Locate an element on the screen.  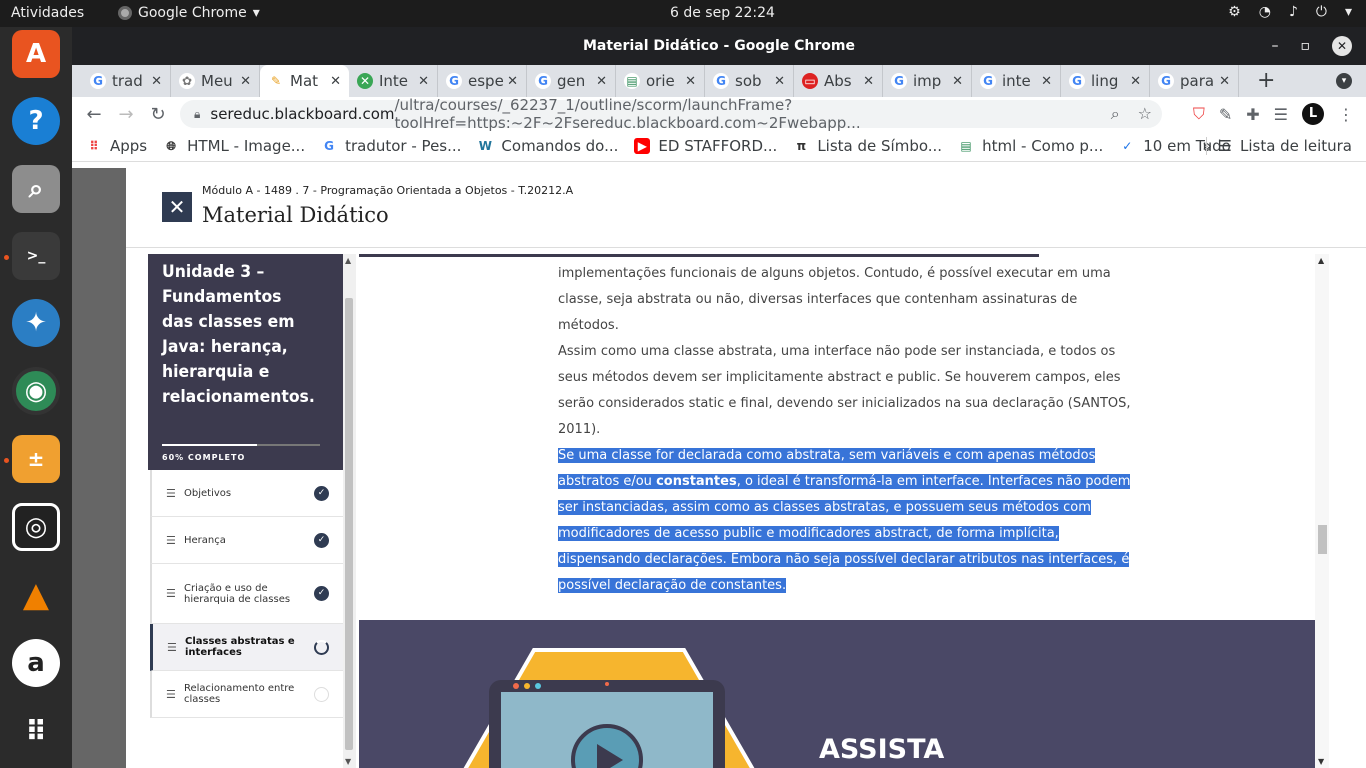
content-scrollbar: ▲ ▼ is located at coordinates (1322, 511).